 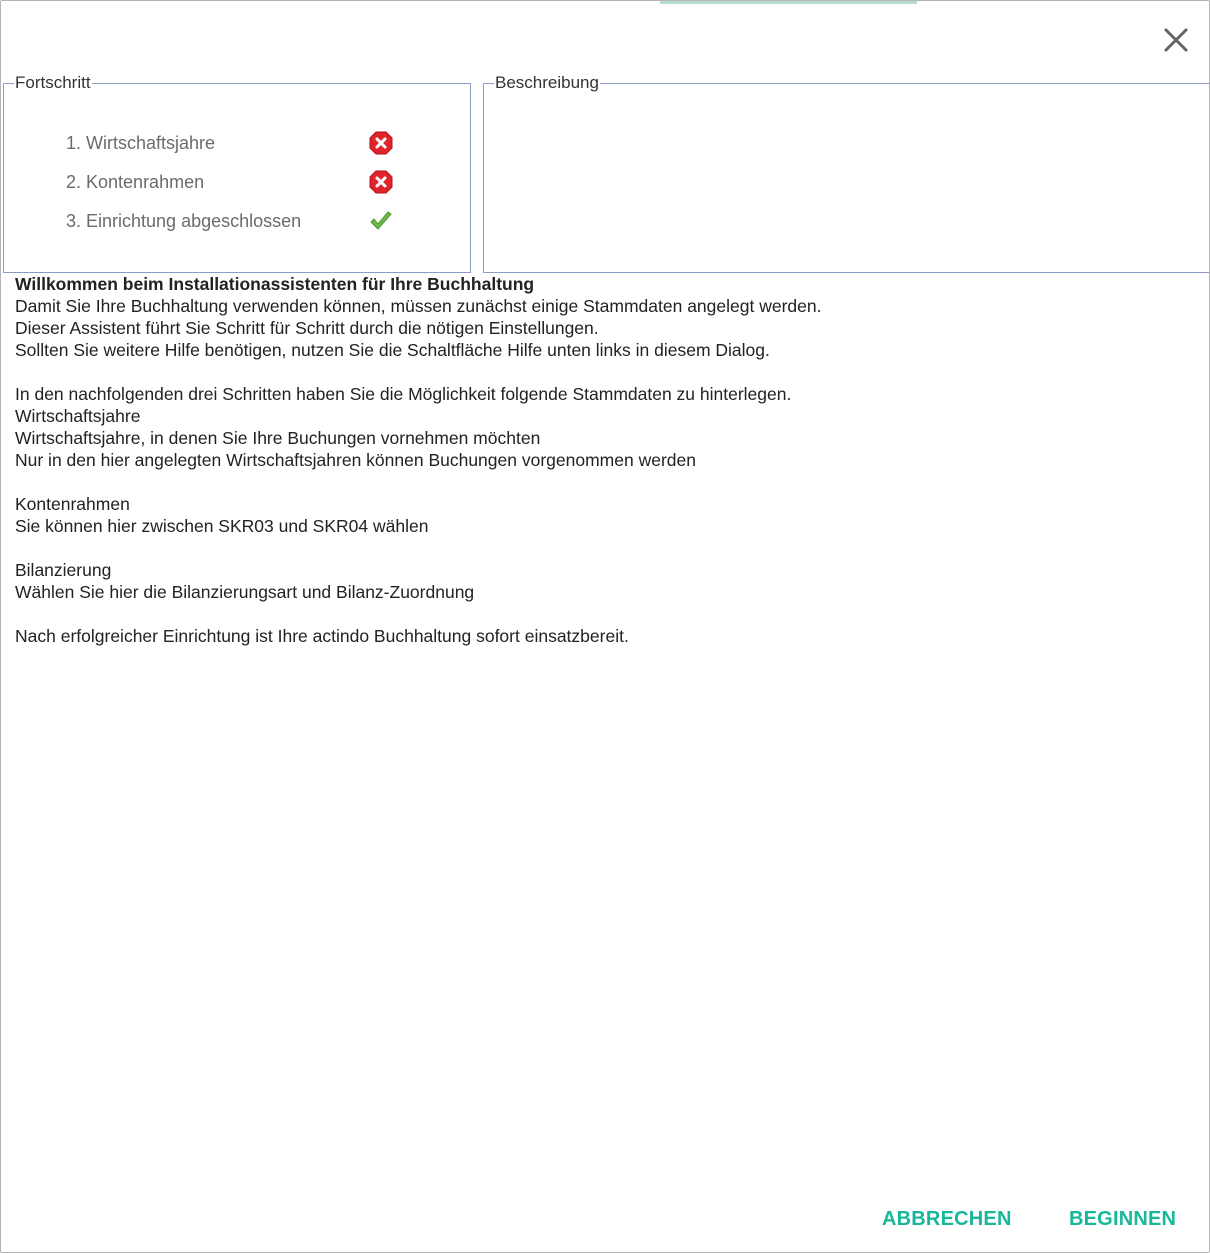 What do you see at coordinates (846, 173) in the screenshot?
I see `description-panel: Beschreibung` at bounding box center [846, 173].